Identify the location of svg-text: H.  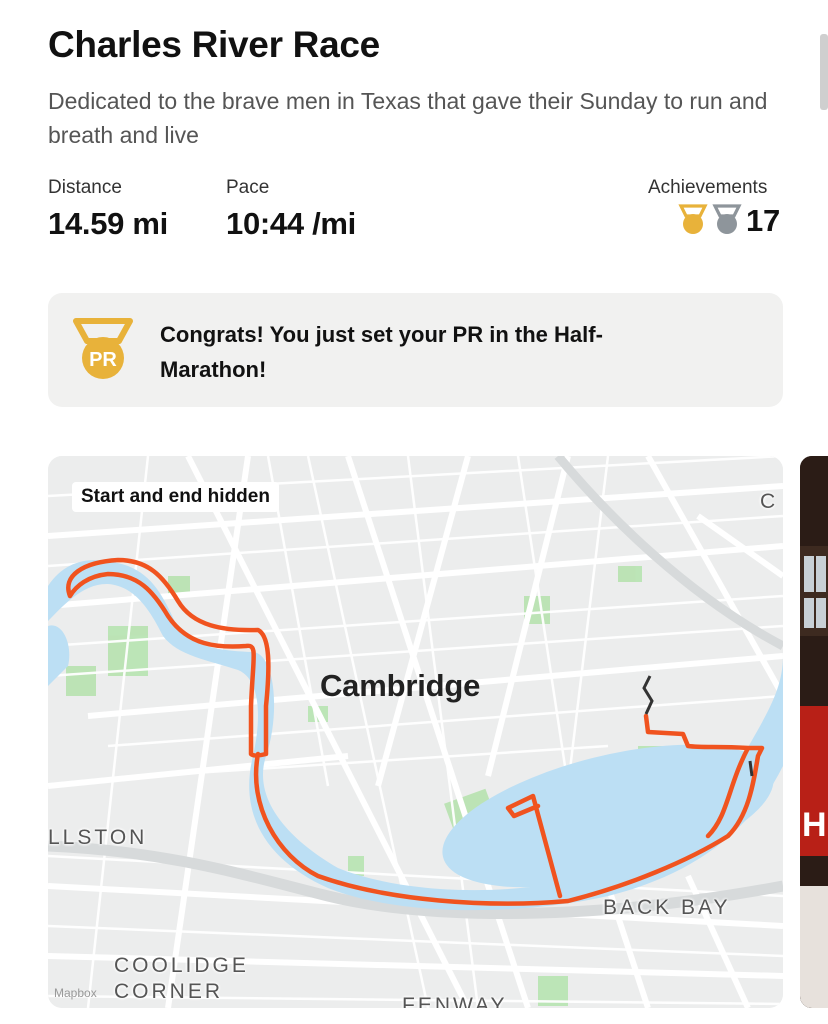
(814, 825).